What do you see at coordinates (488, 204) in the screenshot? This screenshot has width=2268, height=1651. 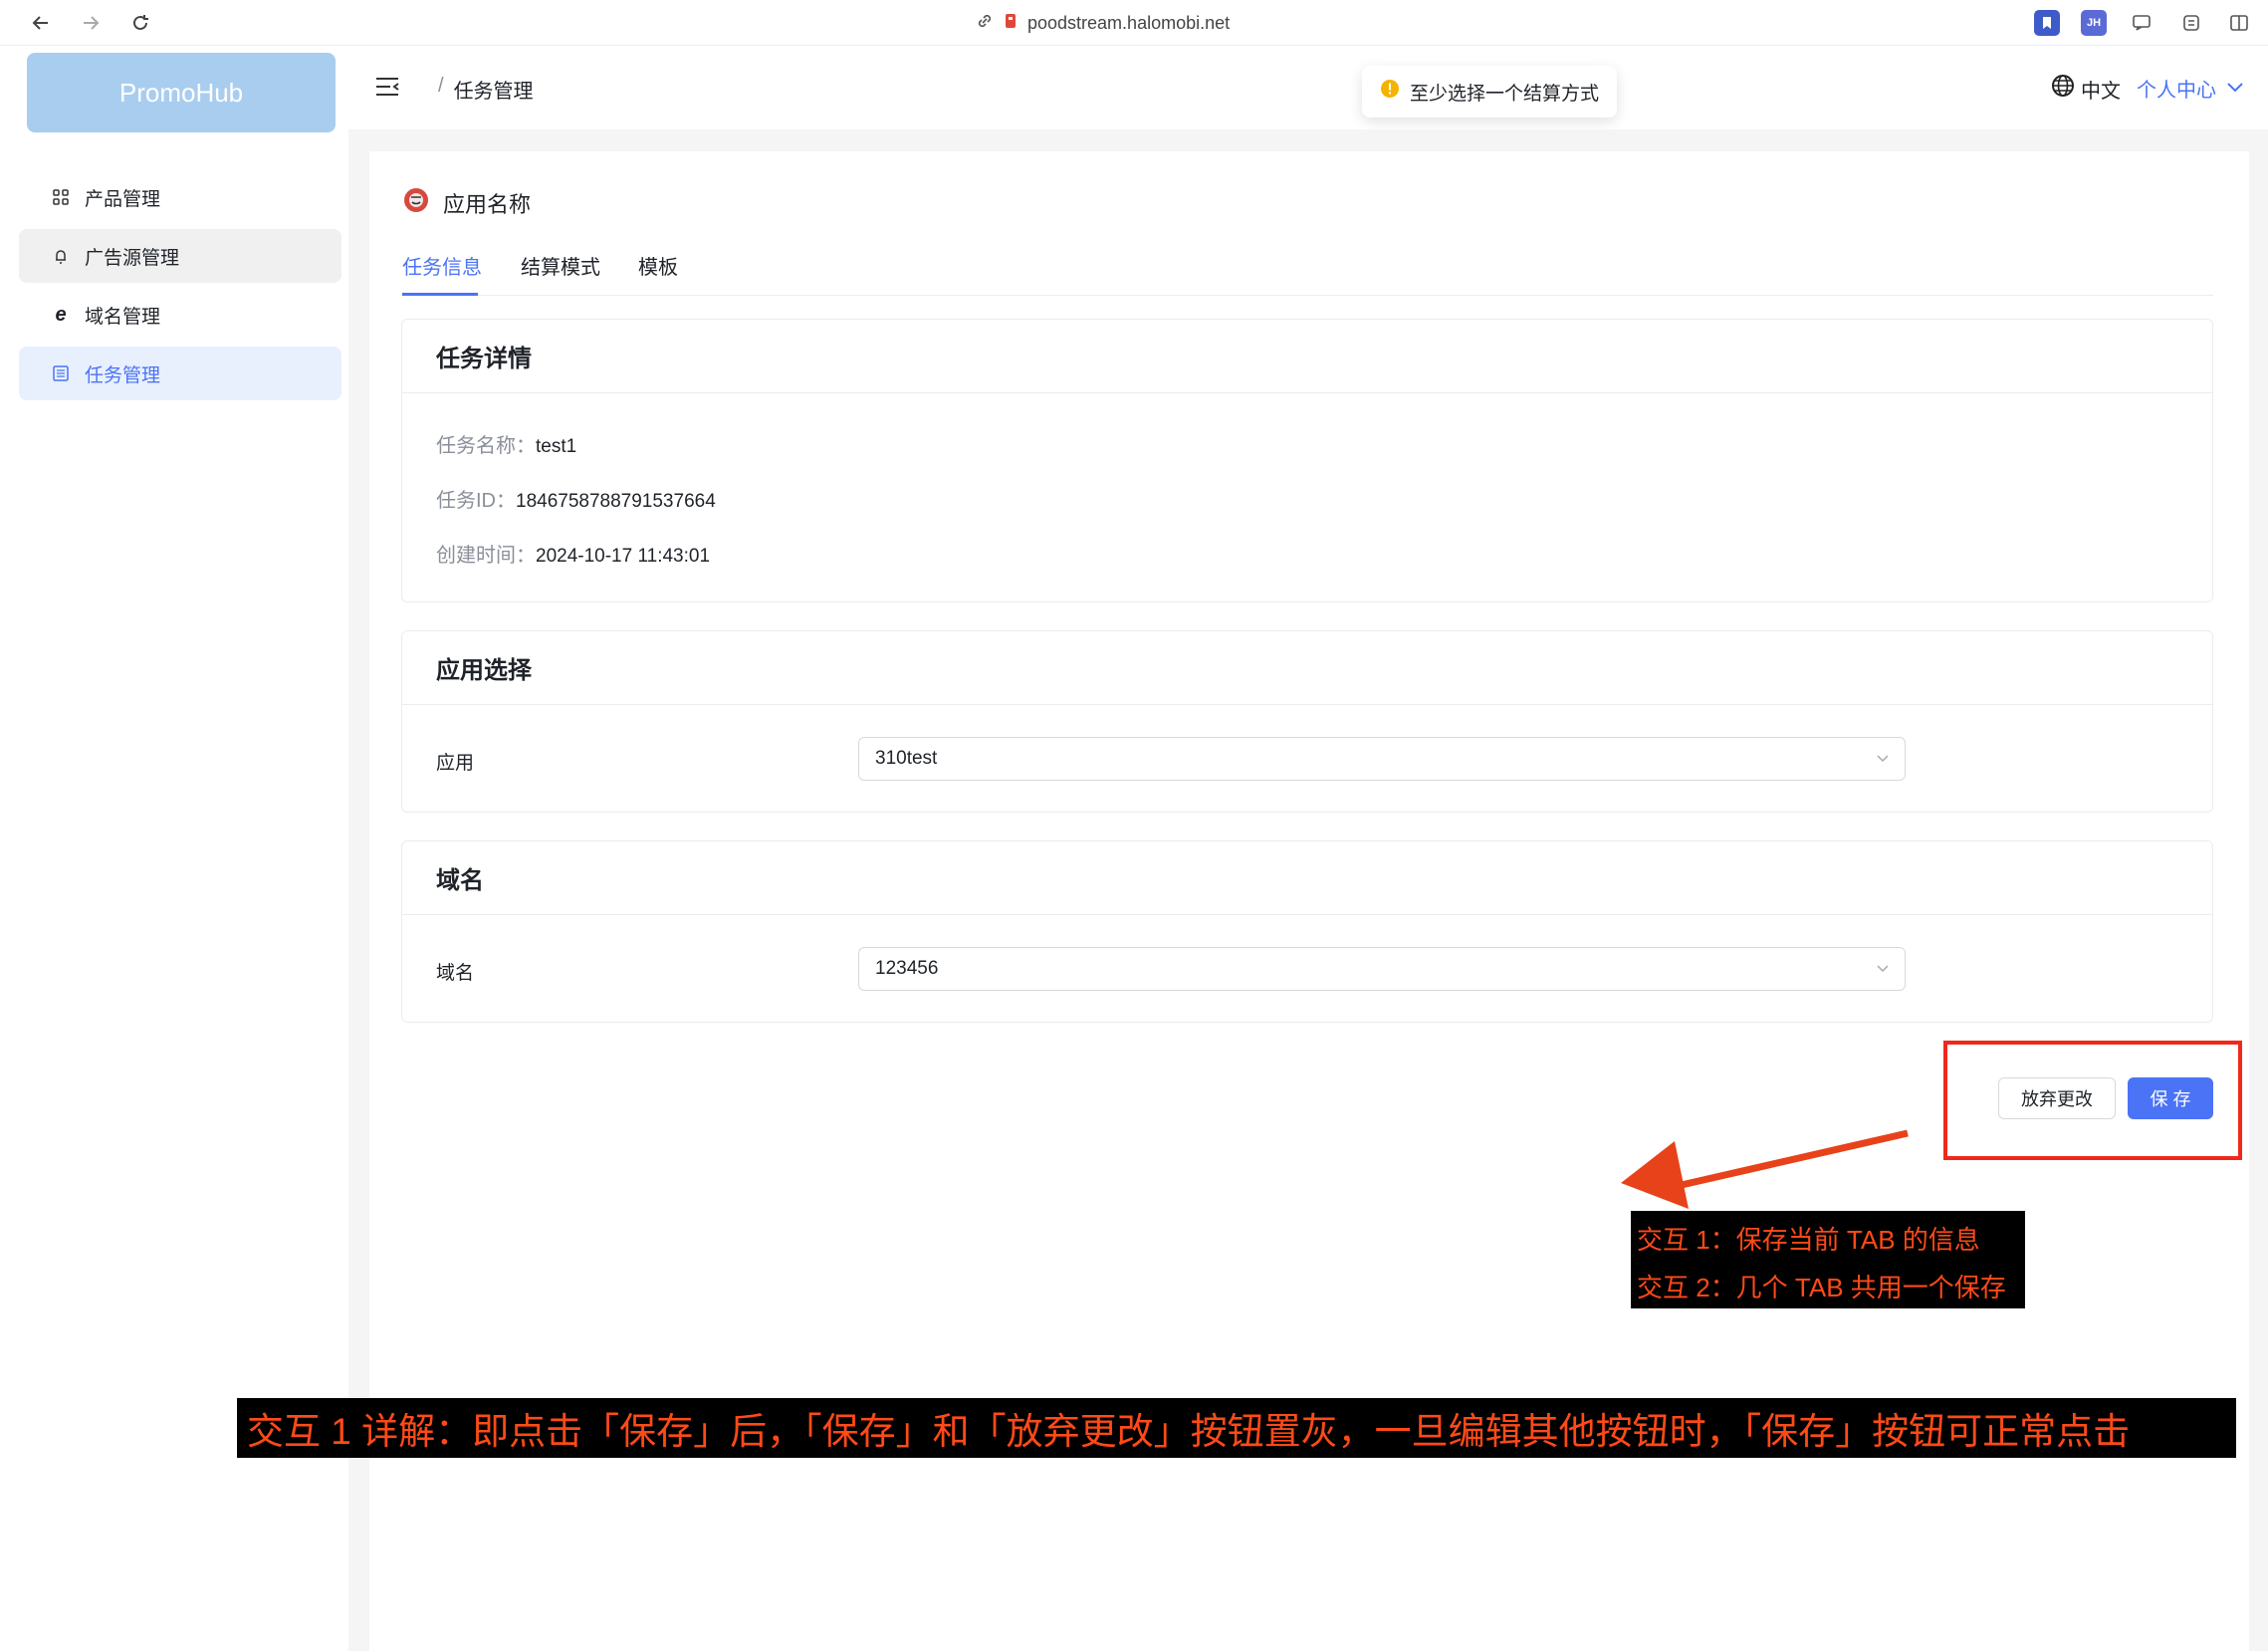 I see `app-title: 应用名称` at bounding box center [488, 204].